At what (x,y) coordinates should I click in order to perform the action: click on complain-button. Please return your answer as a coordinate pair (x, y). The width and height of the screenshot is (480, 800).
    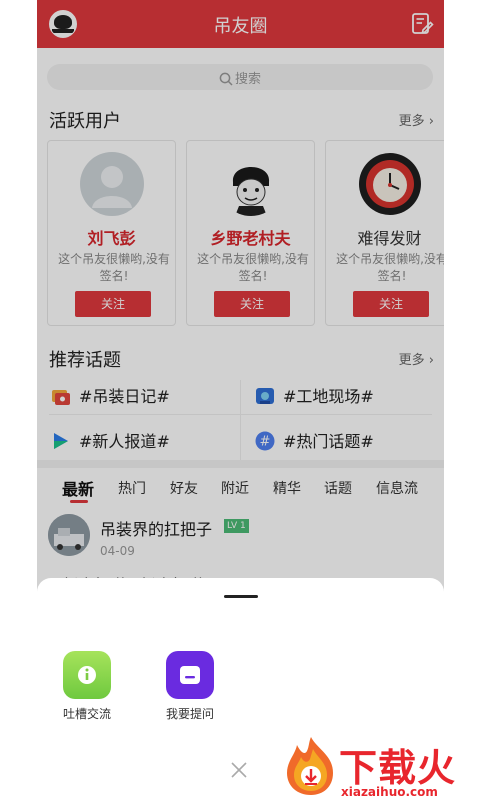
    Looking at the image, I should click on (87, 675).